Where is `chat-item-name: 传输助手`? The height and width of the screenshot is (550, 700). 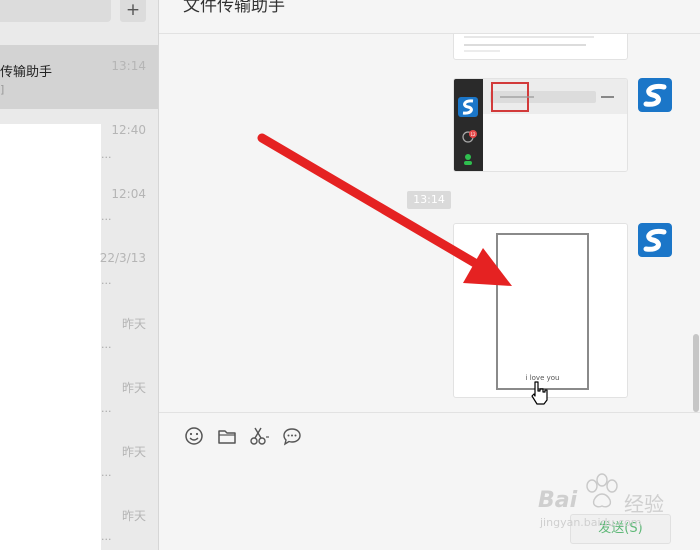
chat-item-name: 传输助手 is located at coordinates (26, 72).